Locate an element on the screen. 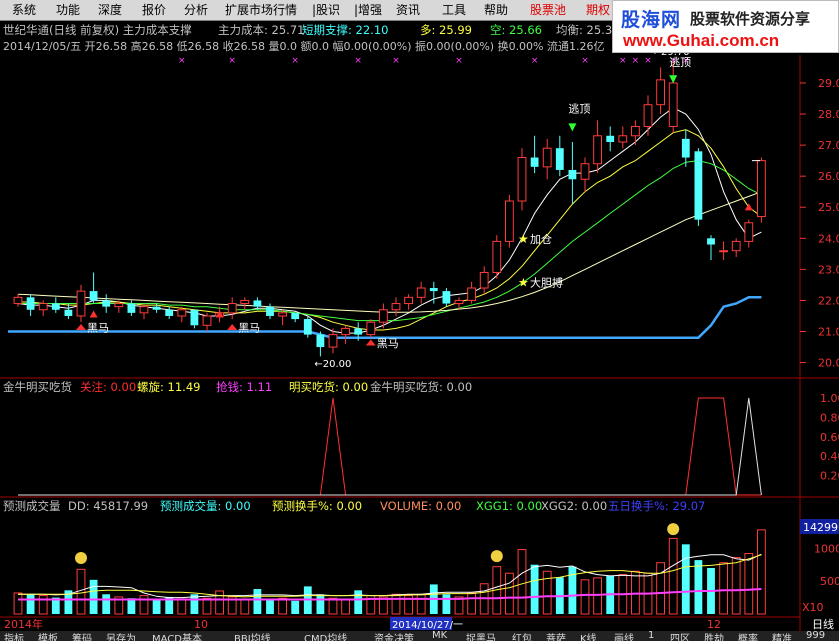  ind1-axis-label: 0.20 is located at coordinates (829, 476).